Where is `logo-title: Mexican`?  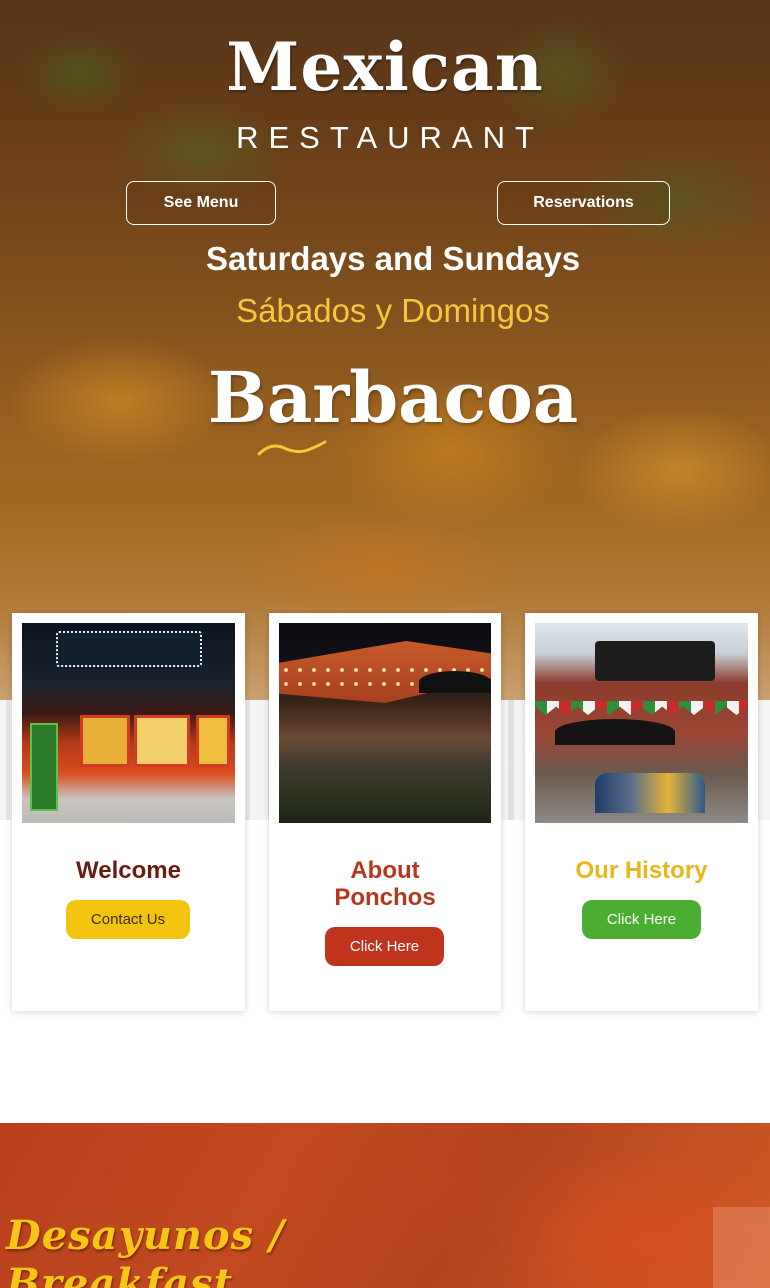 logo-title: Mexican is located at coordinates (385, 67).